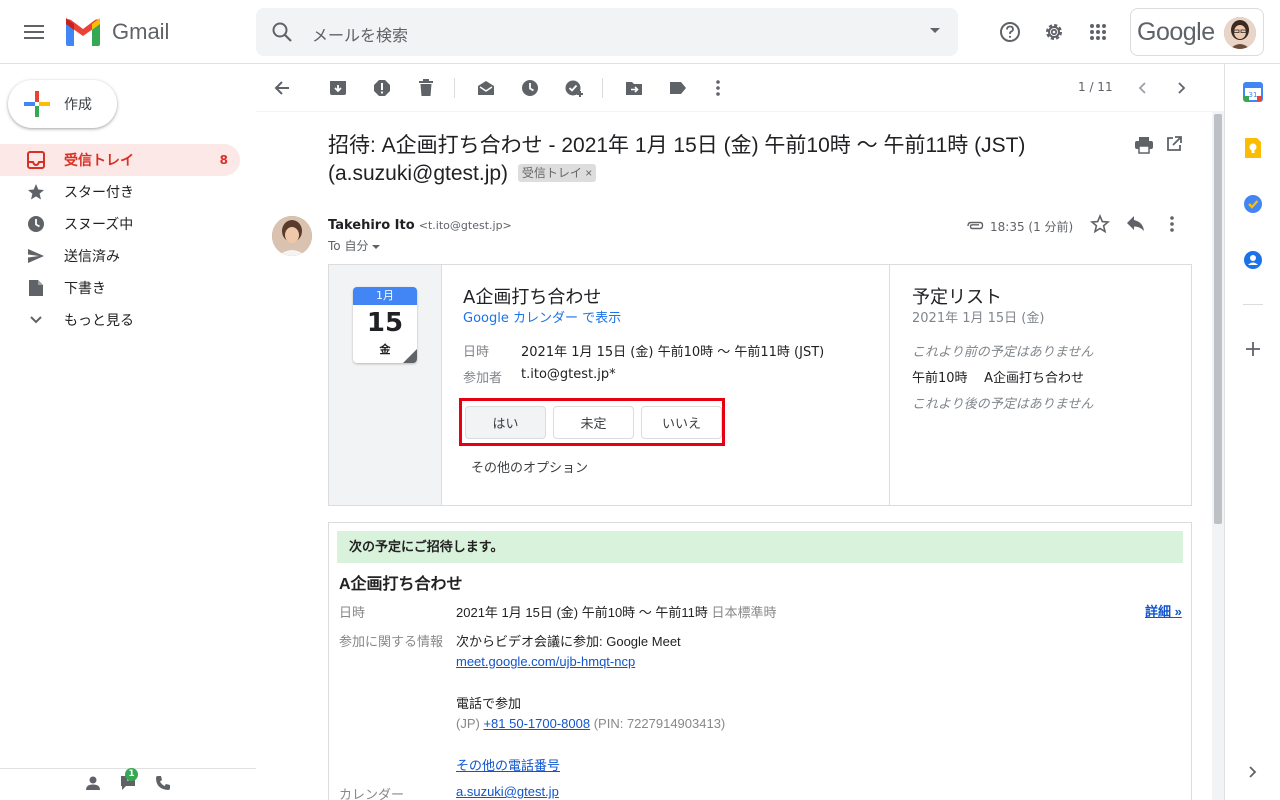 This screenshot has height=800, width=1280. What do you see at coordinates (292, 236) in the screenshot?
I see `sender-avatar` at bounding box center [292, 236].